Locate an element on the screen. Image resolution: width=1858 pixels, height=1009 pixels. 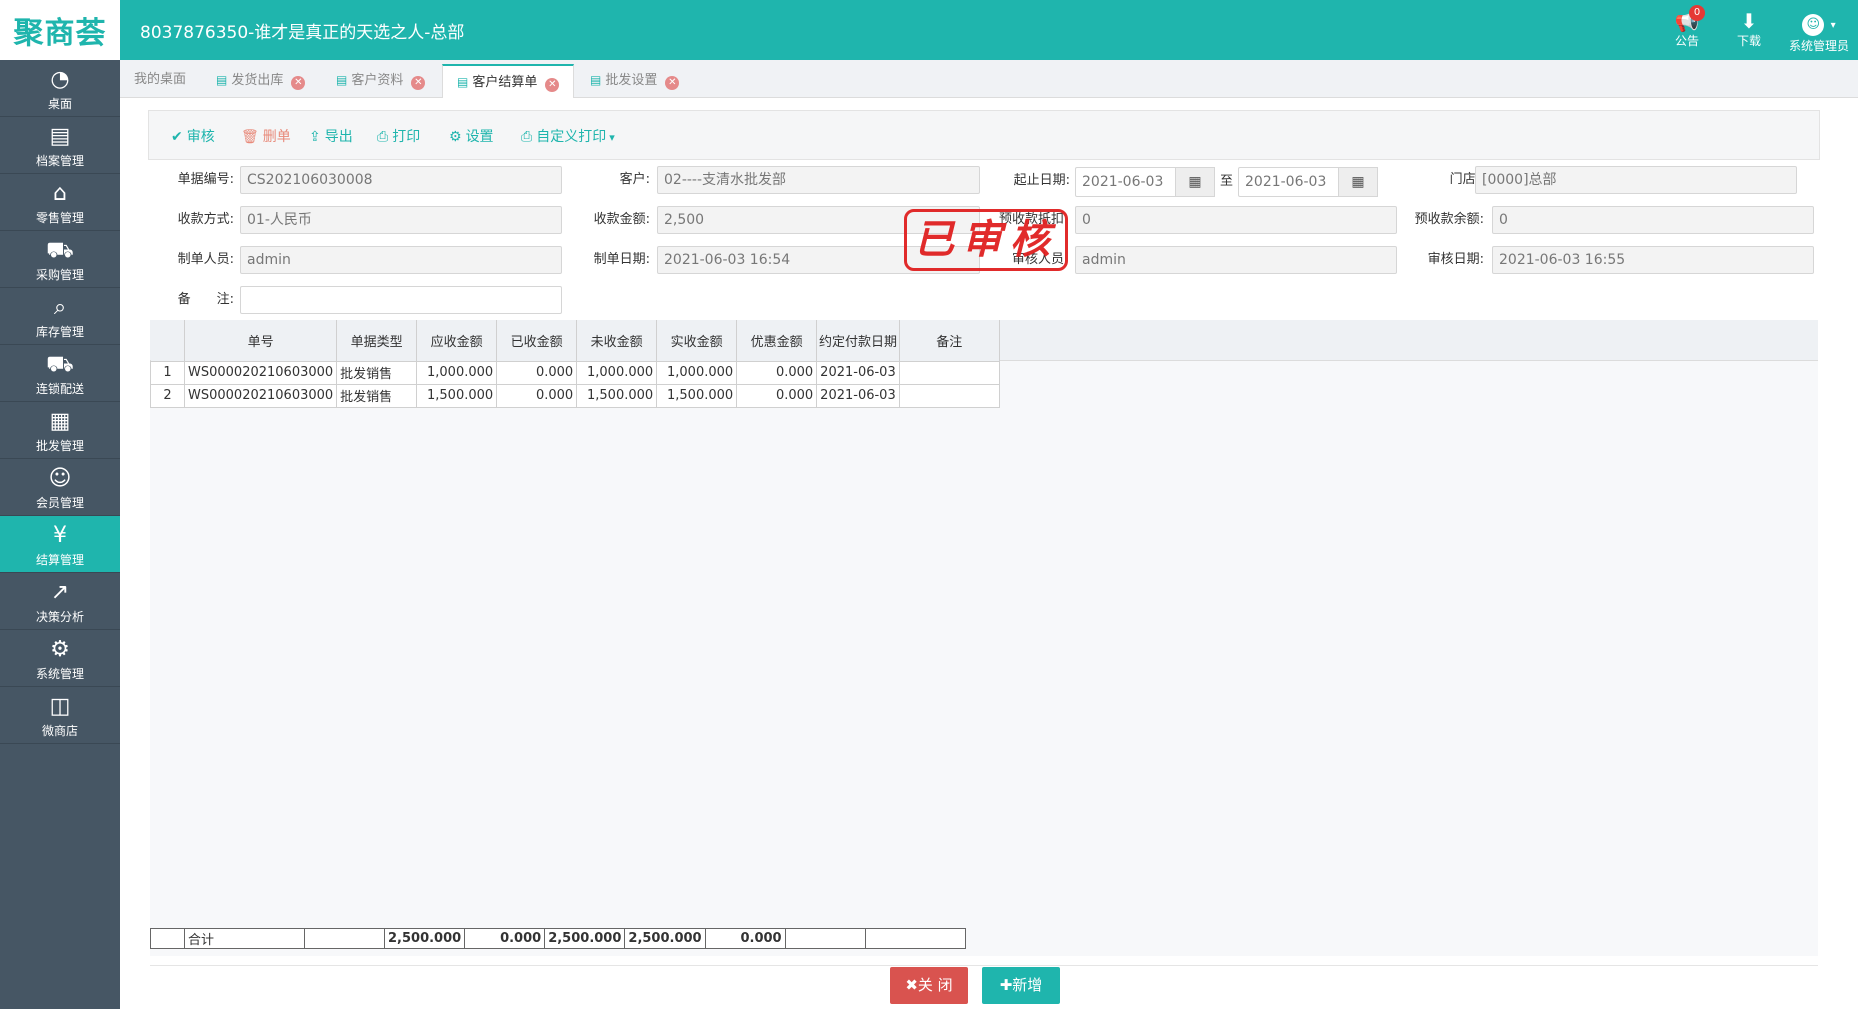
auditor-field: admin is located at coordinates (1236, 260).